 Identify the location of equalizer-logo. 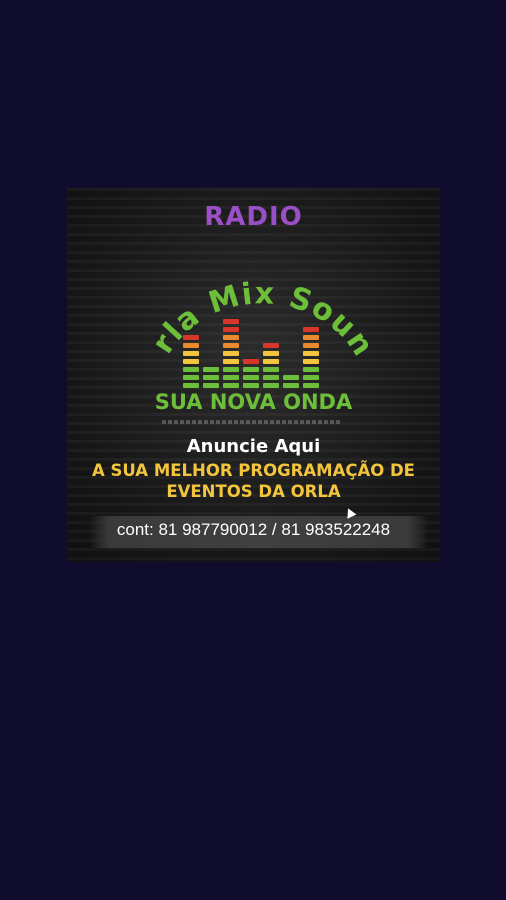
(253, 345).